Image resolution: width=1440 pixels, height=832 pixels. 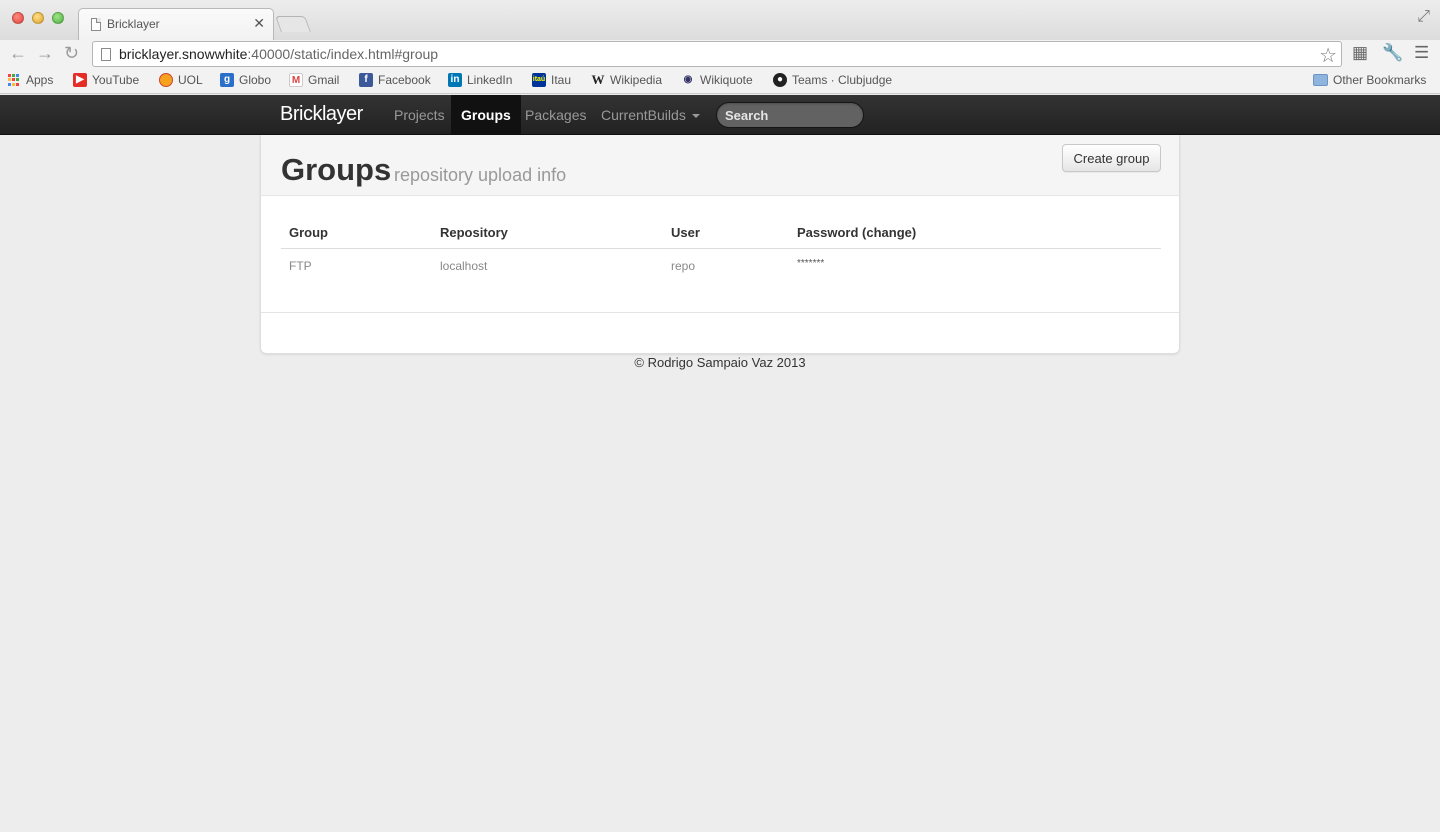 I want to click on folder-icon, so click(x=1320, y=80).